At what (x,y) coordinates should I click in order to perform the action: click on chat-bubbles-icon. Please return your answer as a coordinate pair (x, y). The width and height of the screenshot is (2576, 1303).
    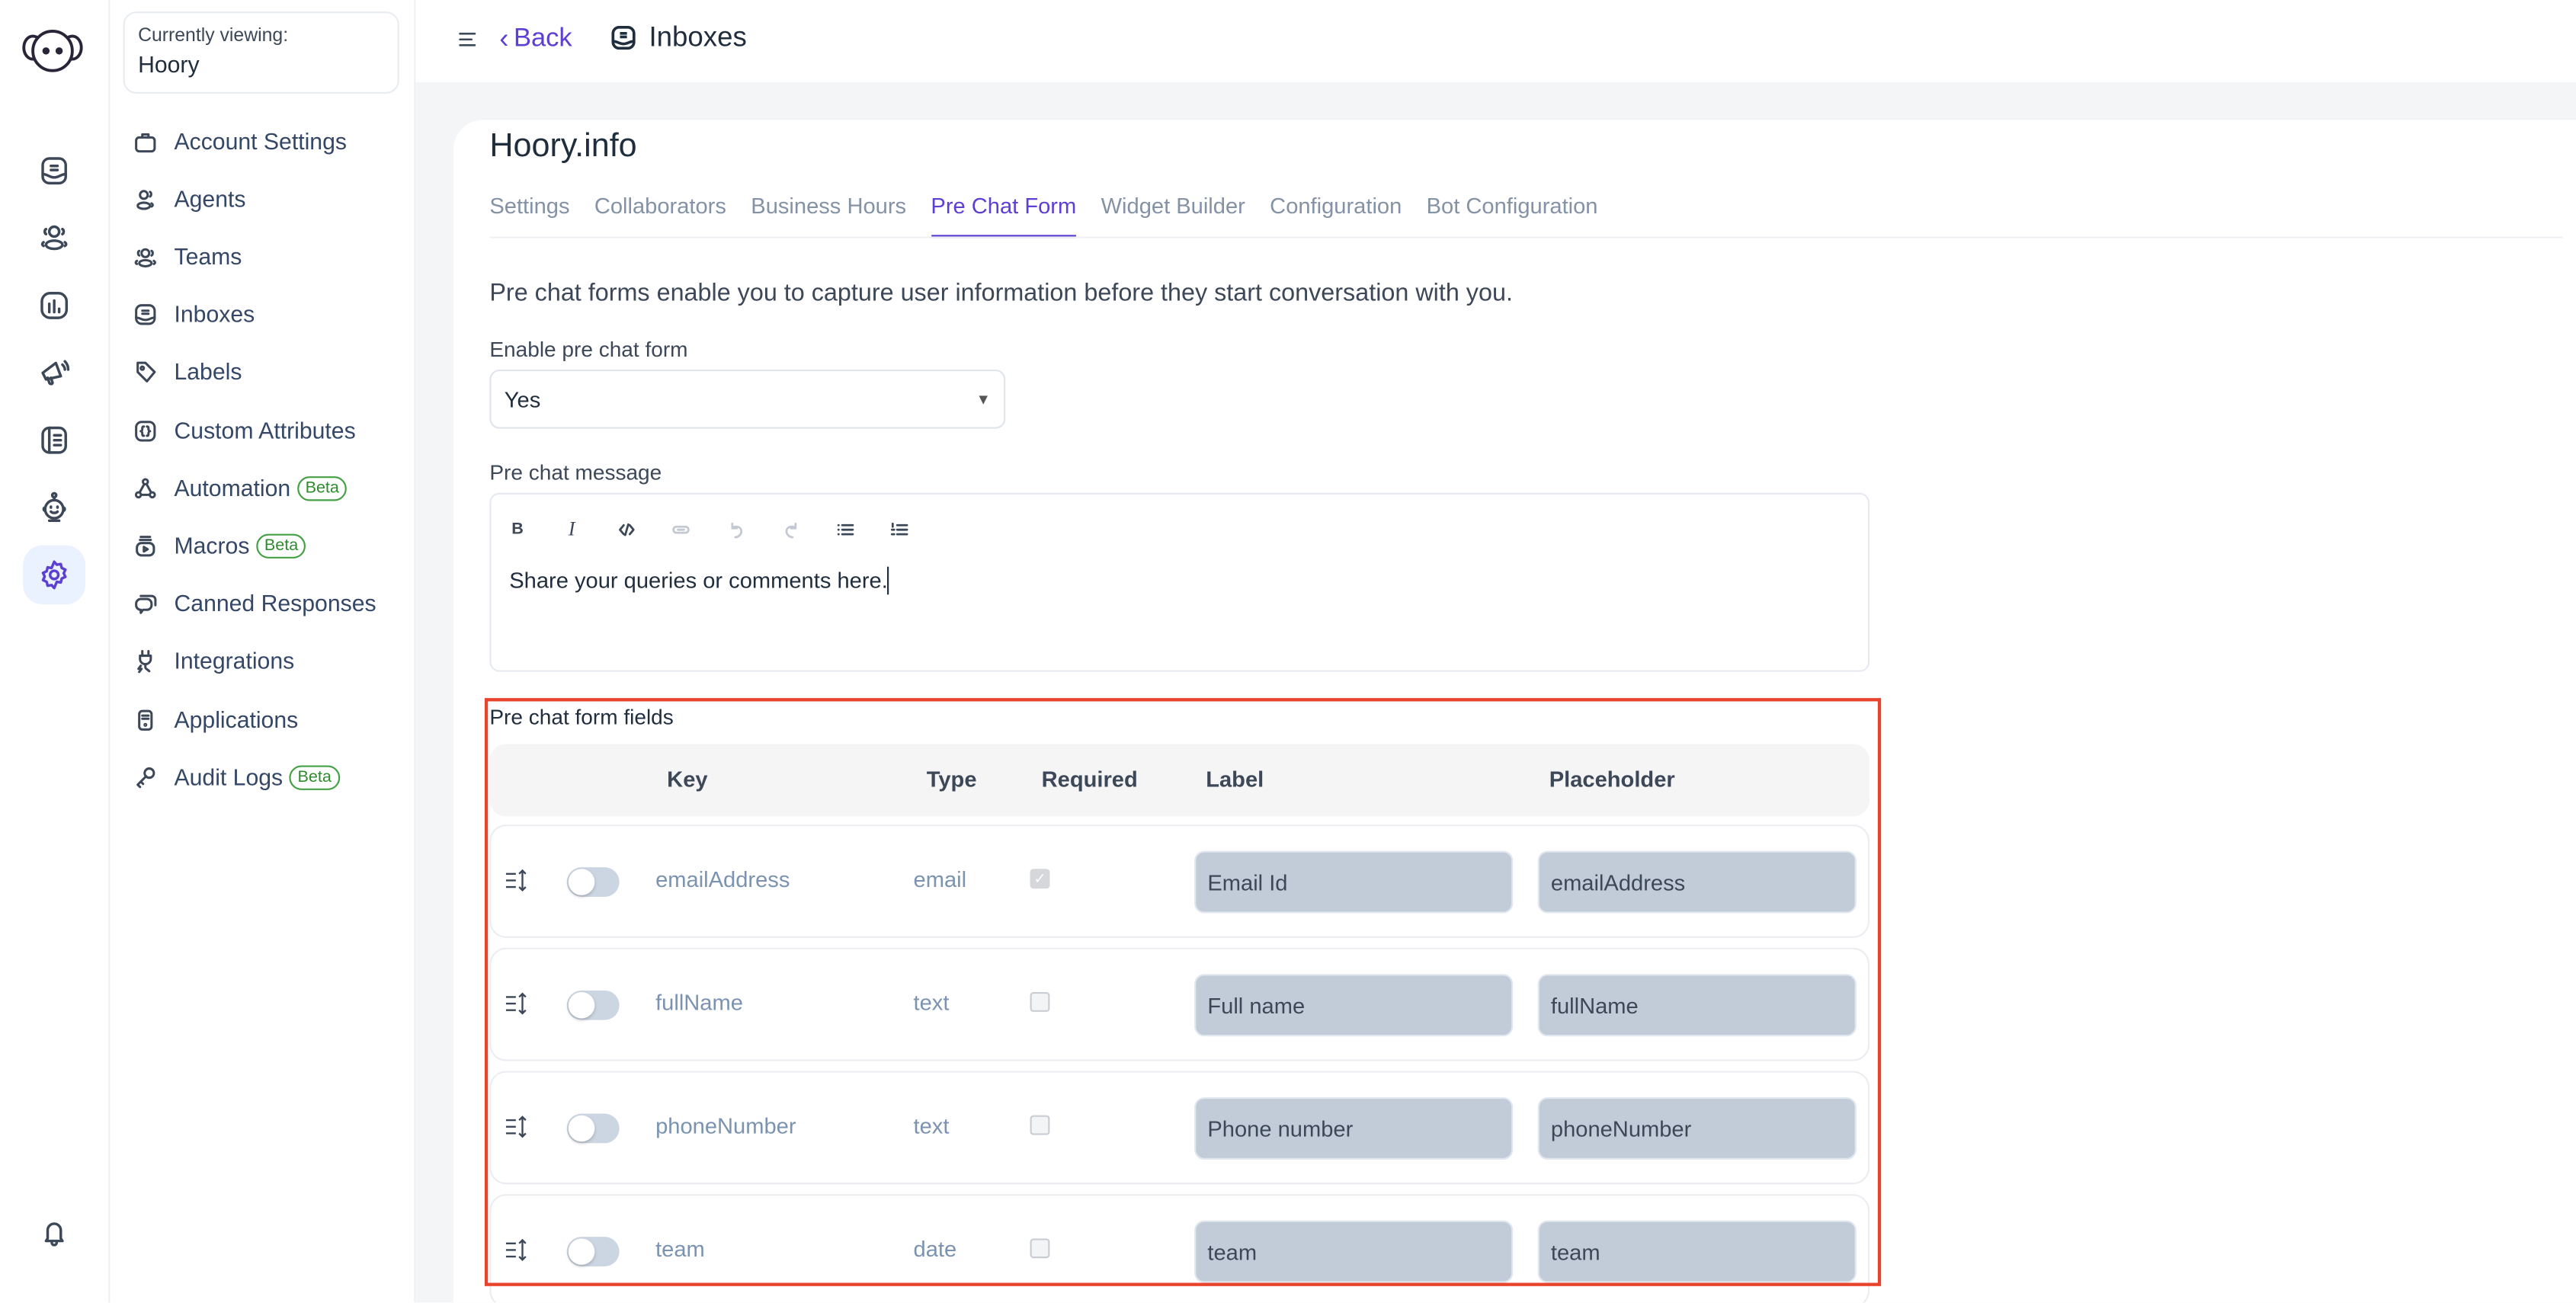
    Looking at the image, I should click on (146, 603).